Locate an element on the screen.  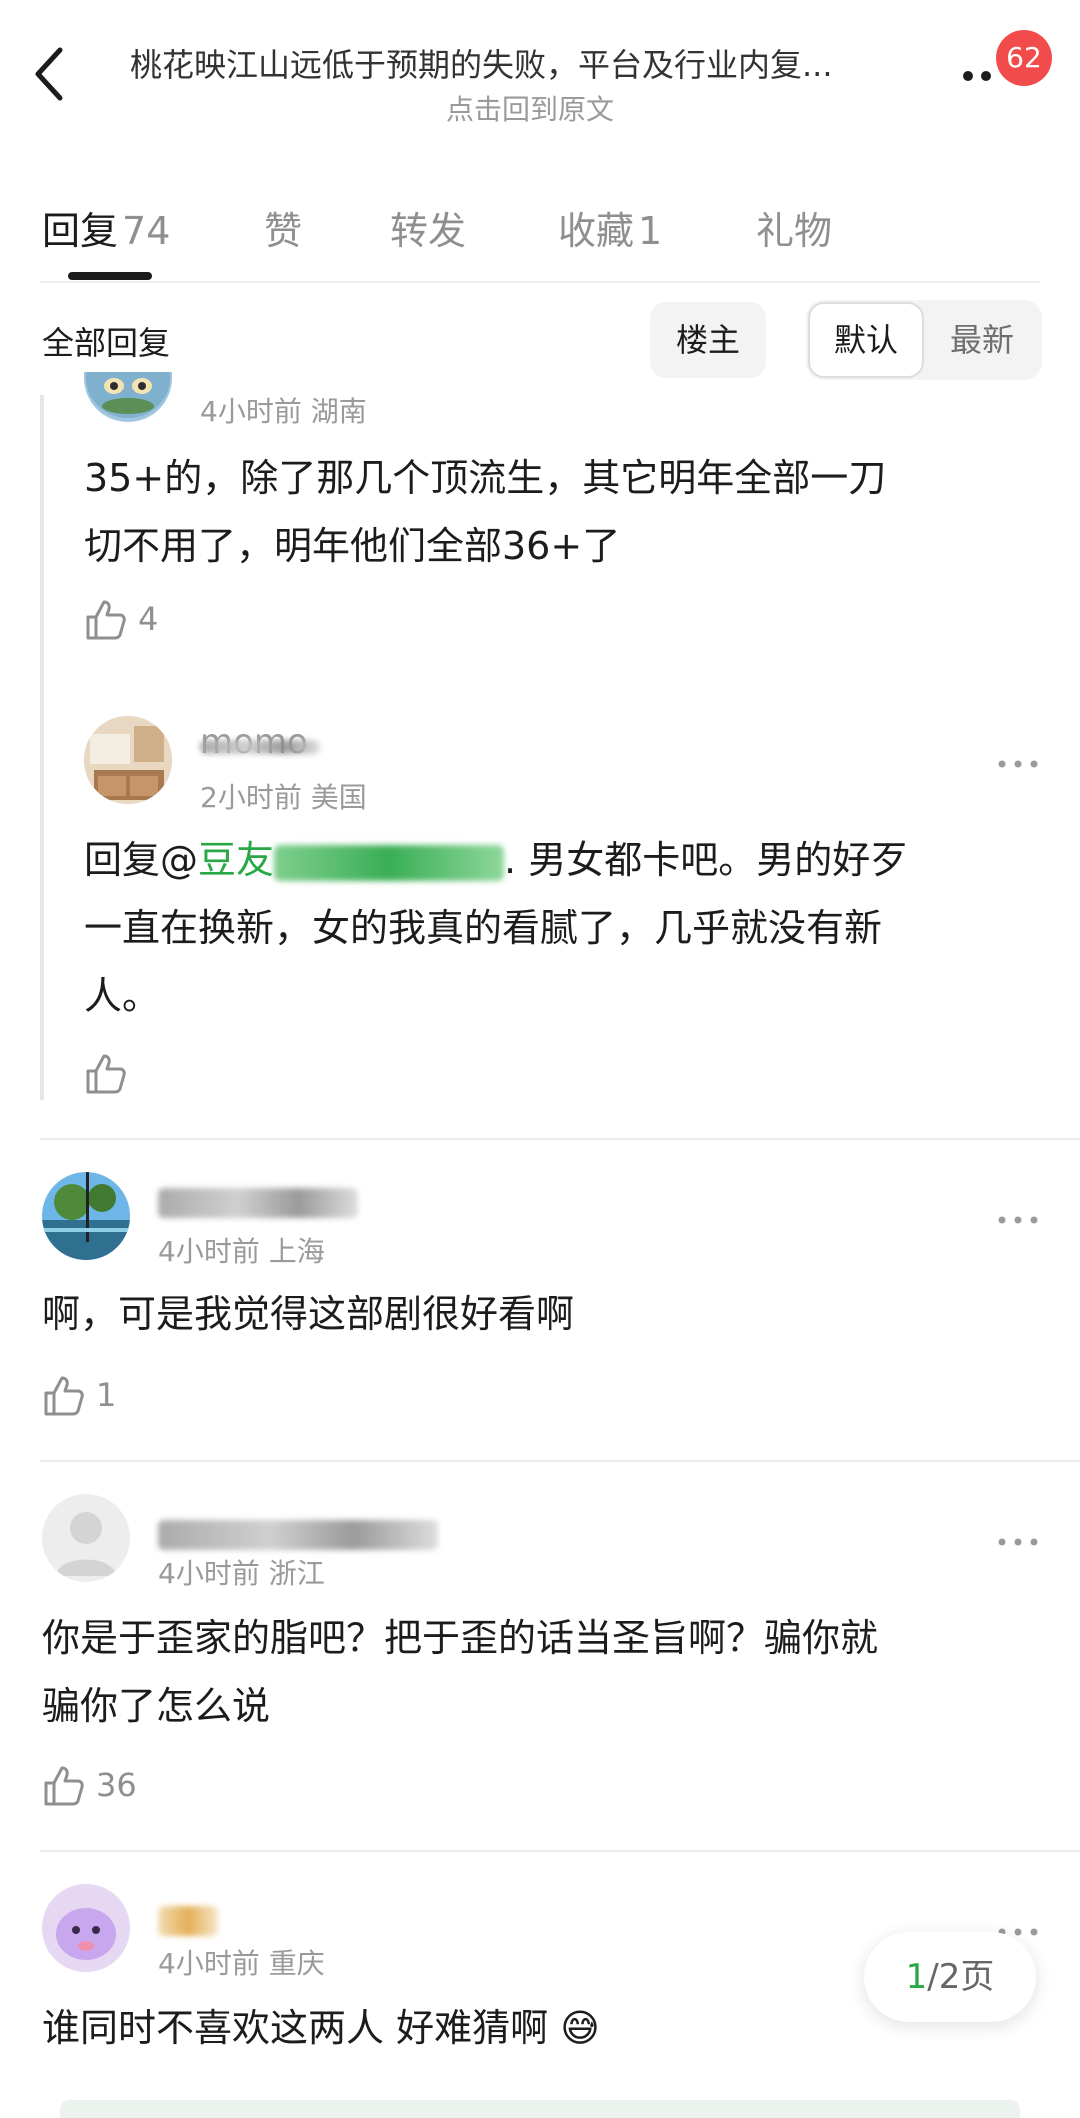
current-page: 1 is located at coordinates (916, 1977).